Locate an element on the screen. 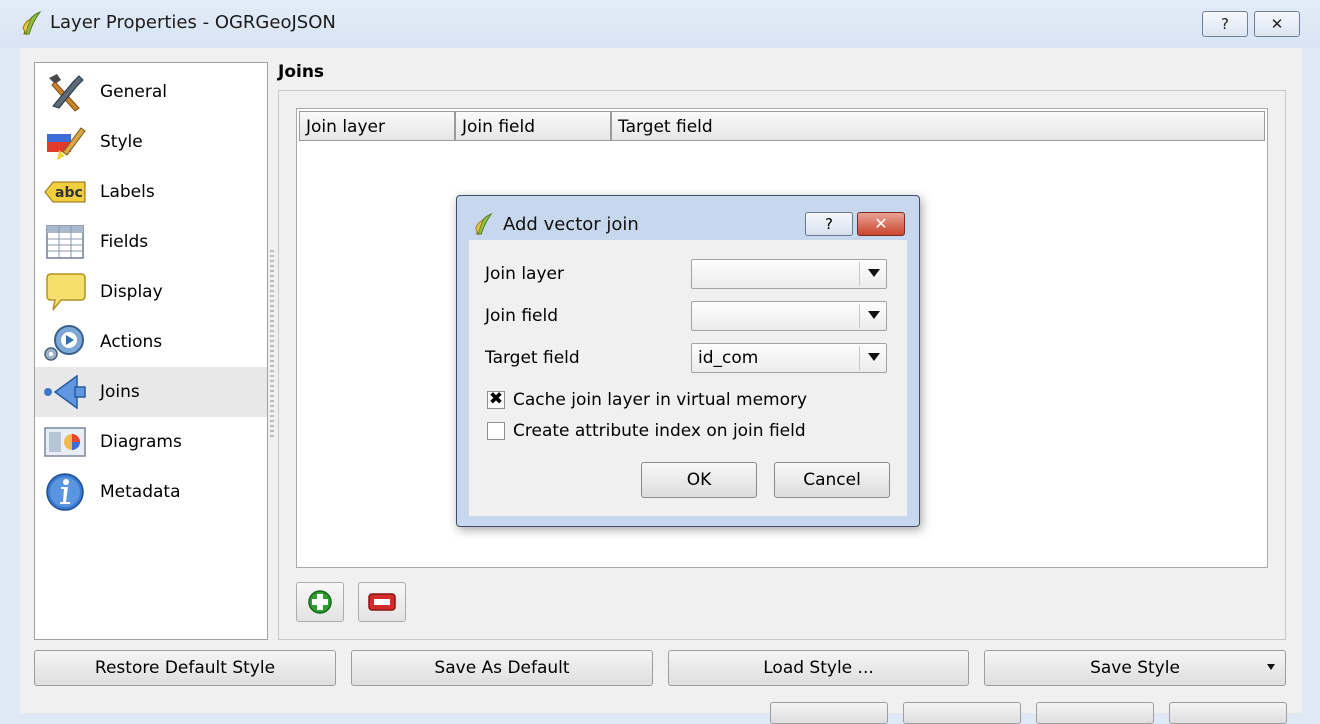  attribute-index-checkbox is located at coordinates (496, 431).